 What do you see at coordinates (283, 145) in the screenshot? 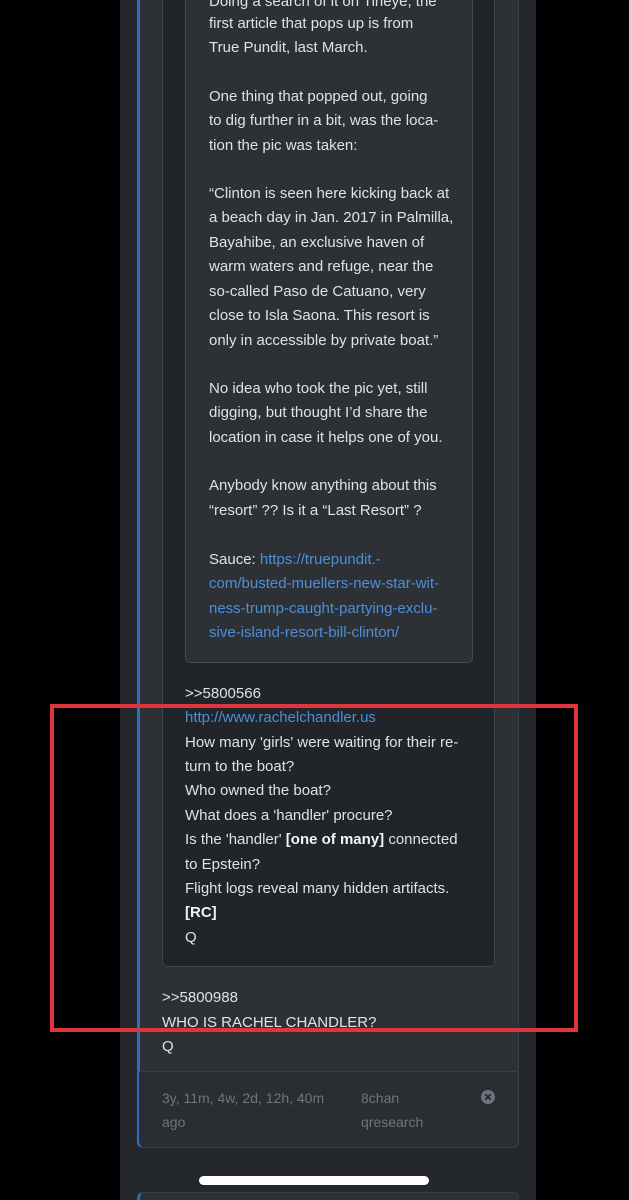
I see `anon-post-line: tion the pic was taken:` at bounding box center [283, 145].